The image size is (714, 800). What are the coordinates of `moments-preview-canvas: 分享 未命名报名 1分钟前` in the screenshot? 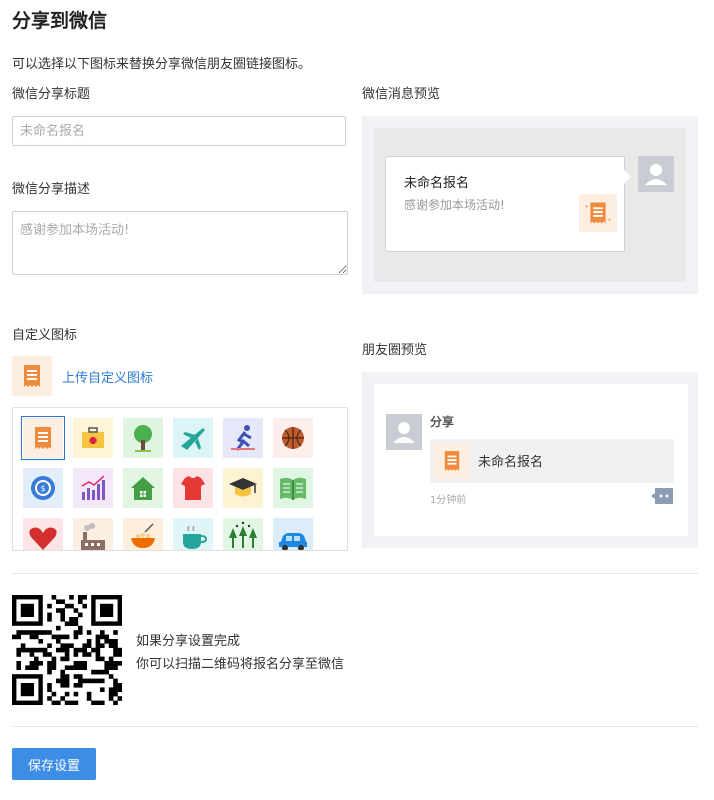 It's located at (531, 460).